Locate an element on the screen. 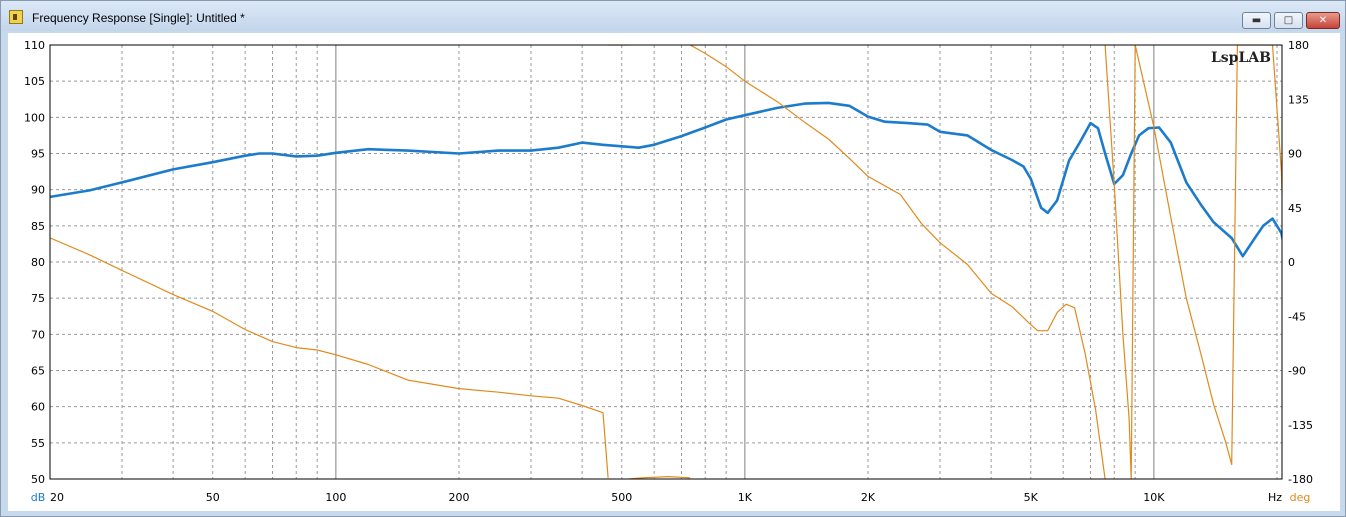 The height and width of the screenshot is (517, 1346). x-tick-label: 1K is located at coordinates (745, 497).